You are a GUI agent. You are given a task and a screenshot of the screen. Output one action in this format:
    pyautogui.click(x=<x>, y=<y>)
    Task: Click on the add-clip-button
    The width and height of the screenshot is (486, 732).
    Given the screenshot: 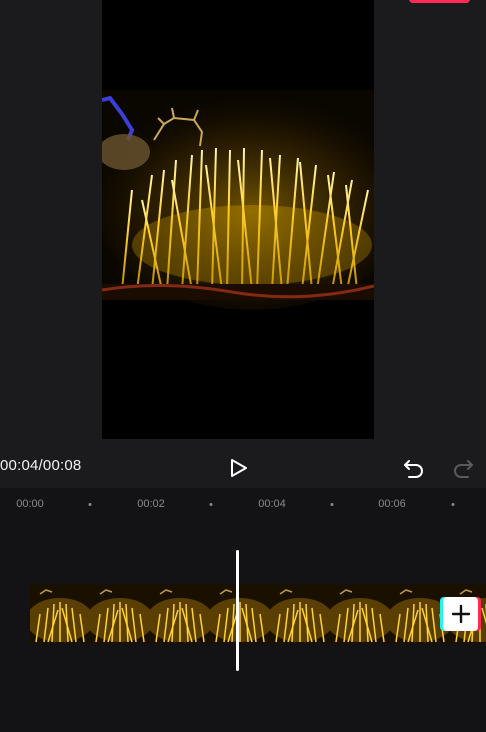 What is the action you would take?
    pyautogui.click(x=460, y=614)
    